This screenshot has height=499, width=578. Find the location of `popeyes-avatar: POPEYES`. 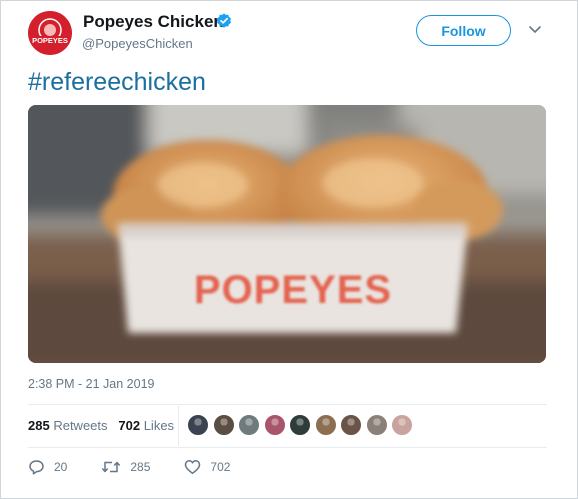

popeyes-avatar: POPEYES is located at coordinates (50, 33).